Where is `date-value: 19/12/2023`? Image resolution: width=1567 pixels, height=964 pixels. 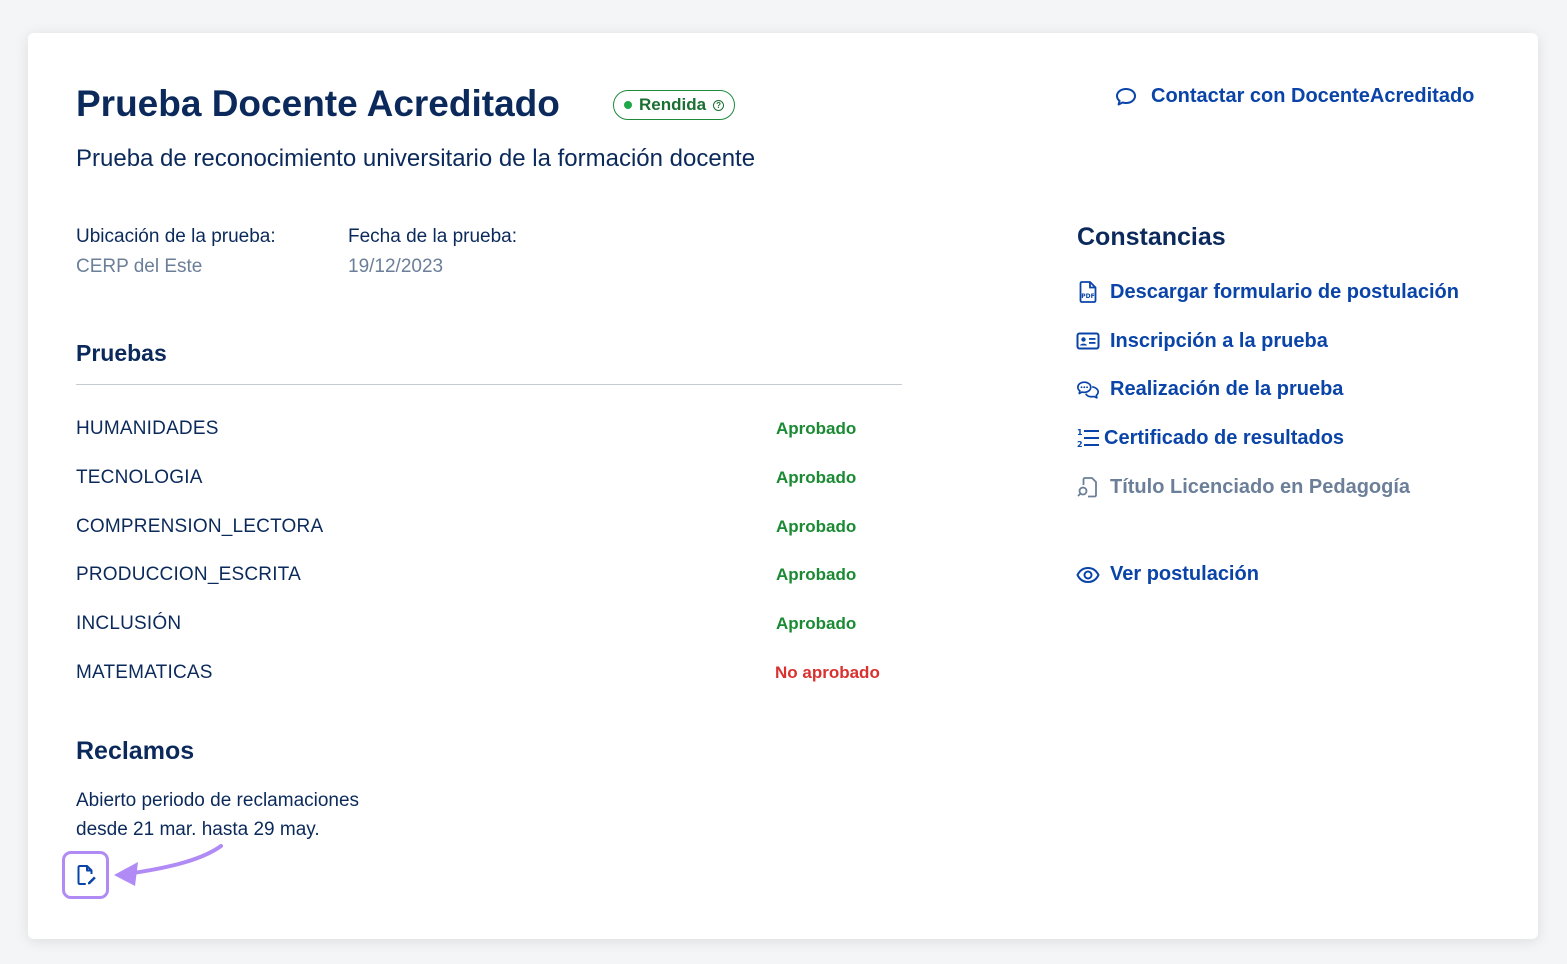
date-value: 19/12/2023 is located at coordinates (396, 266).